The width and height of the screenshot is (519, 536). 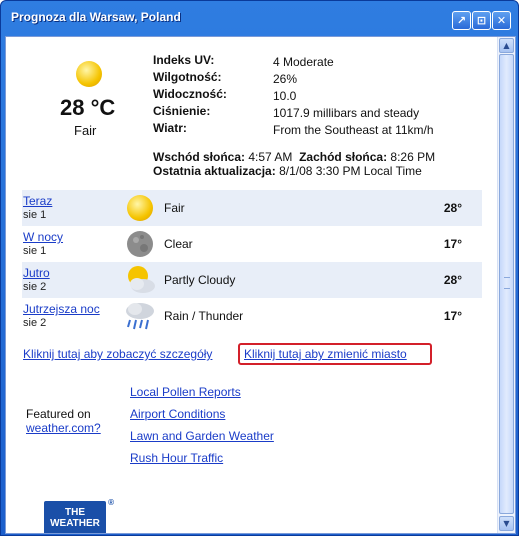 What do you see at coordinates (177, 414) in the screenshot?
I see `airport-link: Airport Conditions` at bounding box center [177, 414].